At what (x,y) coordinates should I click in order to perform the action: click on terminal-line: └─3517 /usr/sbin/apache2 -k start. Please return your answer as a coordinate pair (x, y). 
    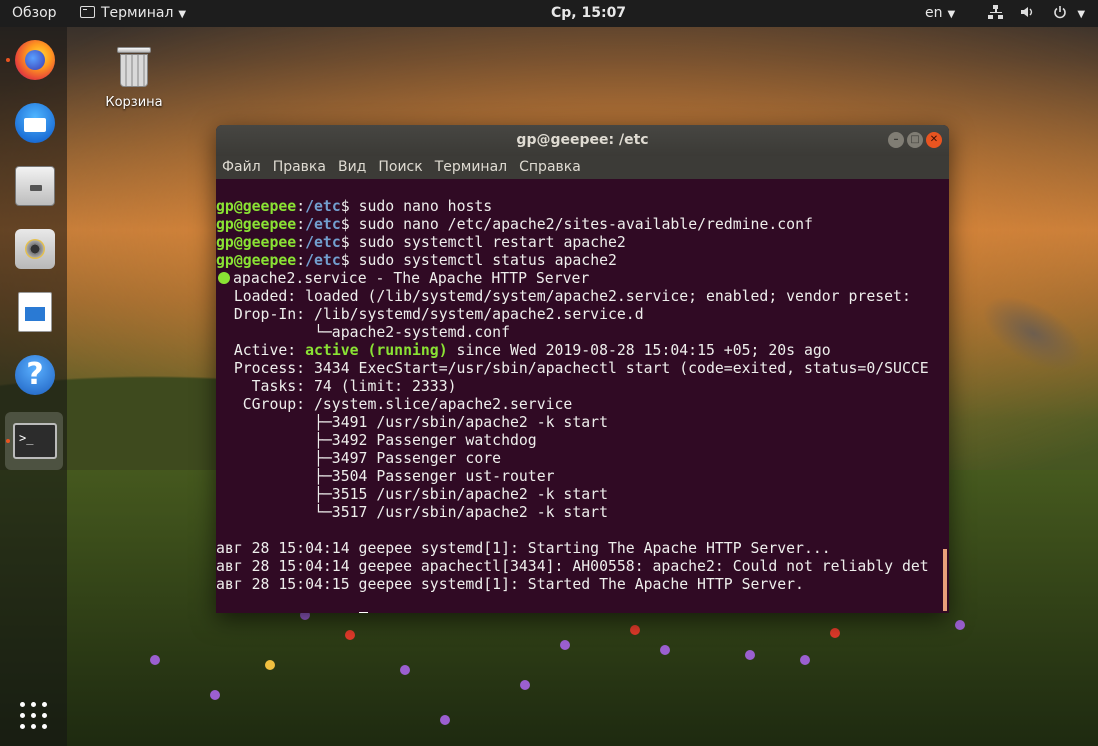
    Looking at the image, I should click on (412, 512).